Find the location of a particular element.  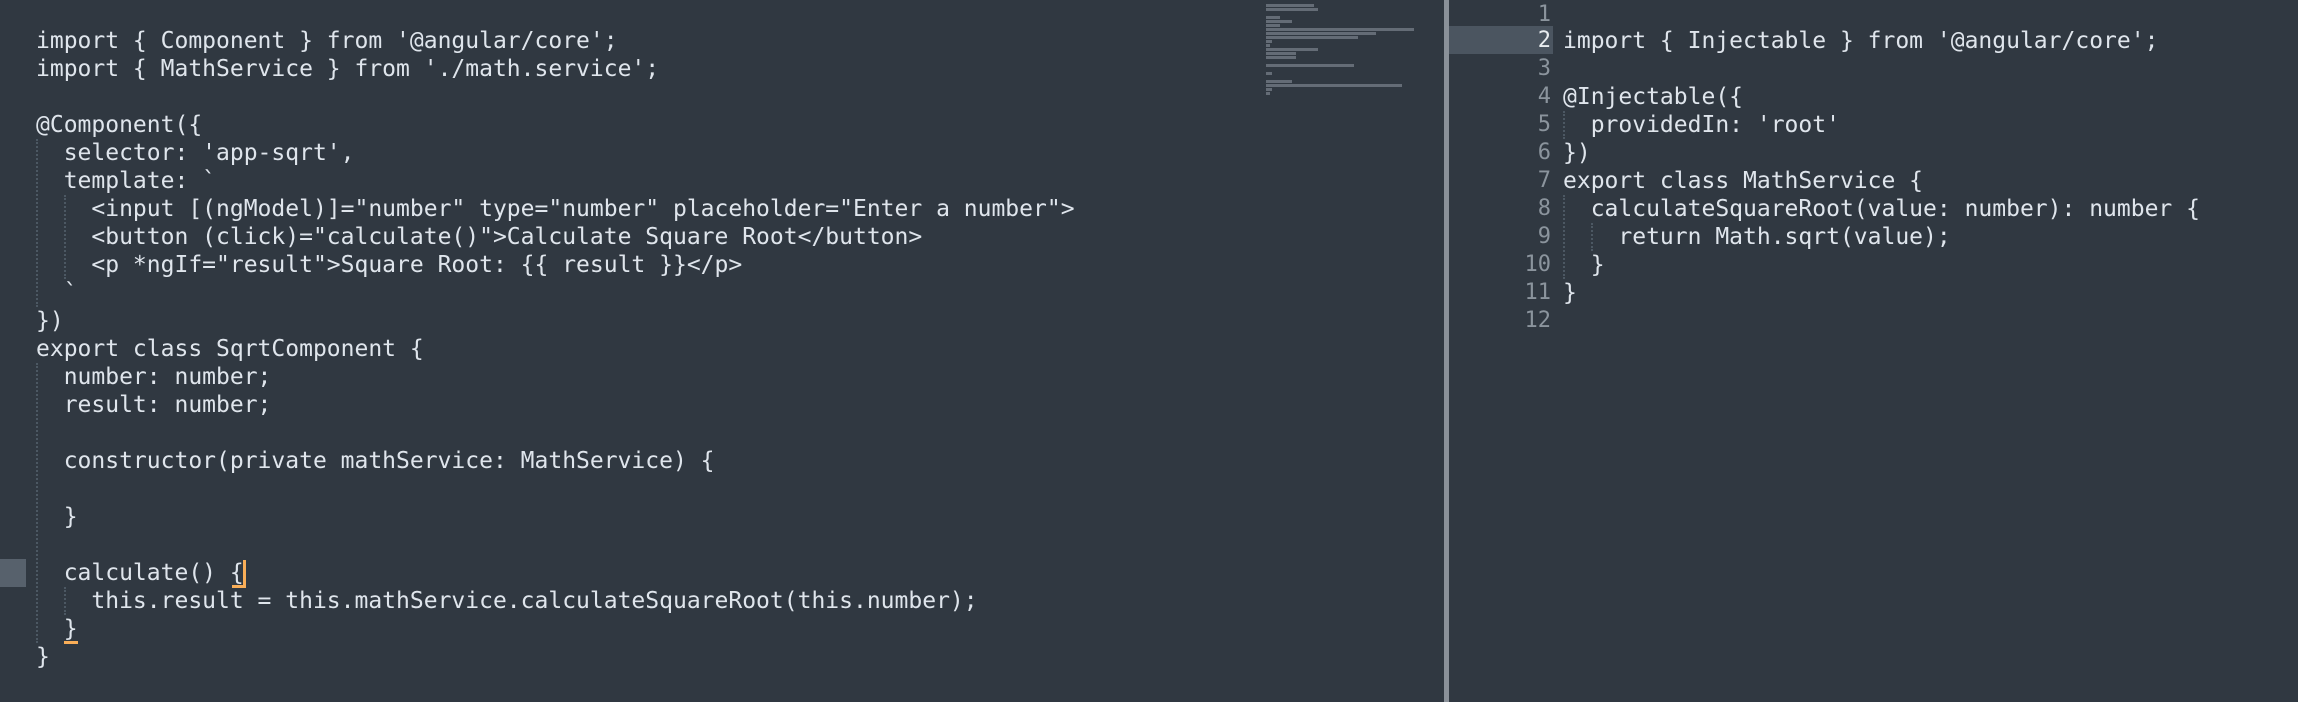

line-number: 7 is located at coordinates (1500, 181).